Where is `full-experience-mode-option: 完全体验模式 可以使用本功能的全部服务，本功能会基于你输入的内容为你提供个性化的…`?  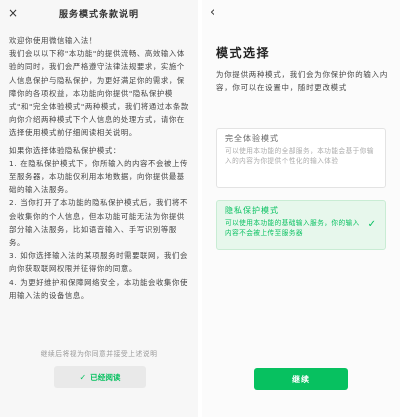 full-experience-mode-option: 完全体验模式 可以使用本功能的全部服务，本功能会基于你输入的内容为你提供个性化的… is located at coordinates (301, 158).